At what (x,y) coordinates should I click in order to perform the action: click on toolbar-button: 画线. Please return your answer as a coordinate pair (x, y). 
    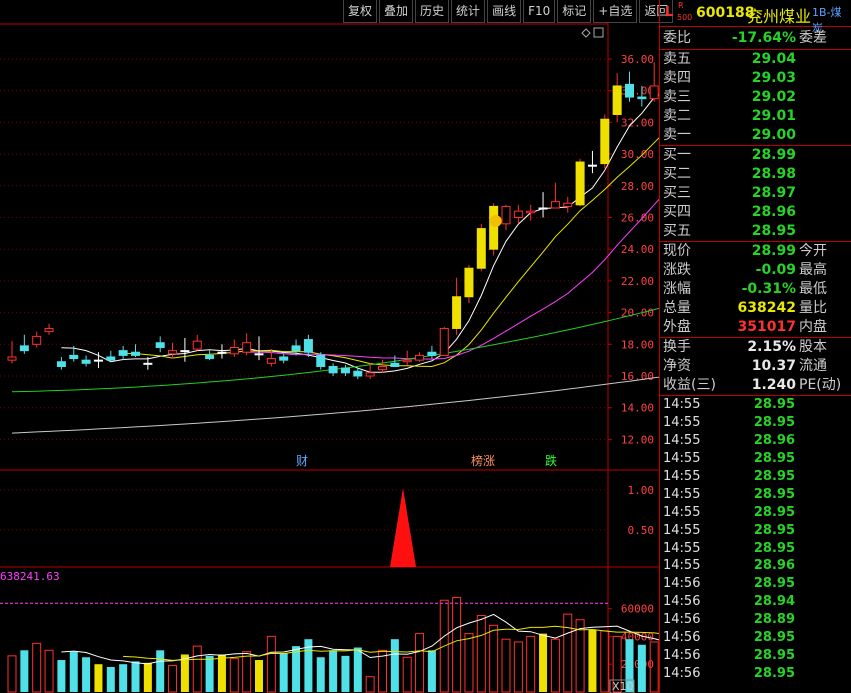
    Looking at the image, I should click on (504, 11).